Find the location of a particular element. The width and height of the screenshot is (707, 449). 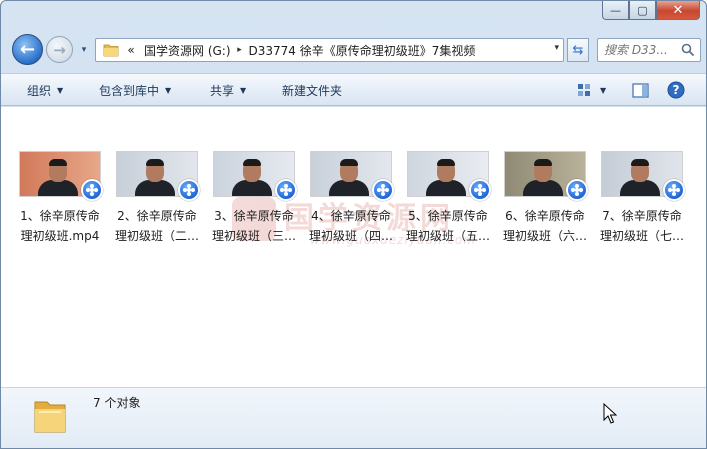

include-in-library-label: 包含到库中 is located at coordinates (129, 90).